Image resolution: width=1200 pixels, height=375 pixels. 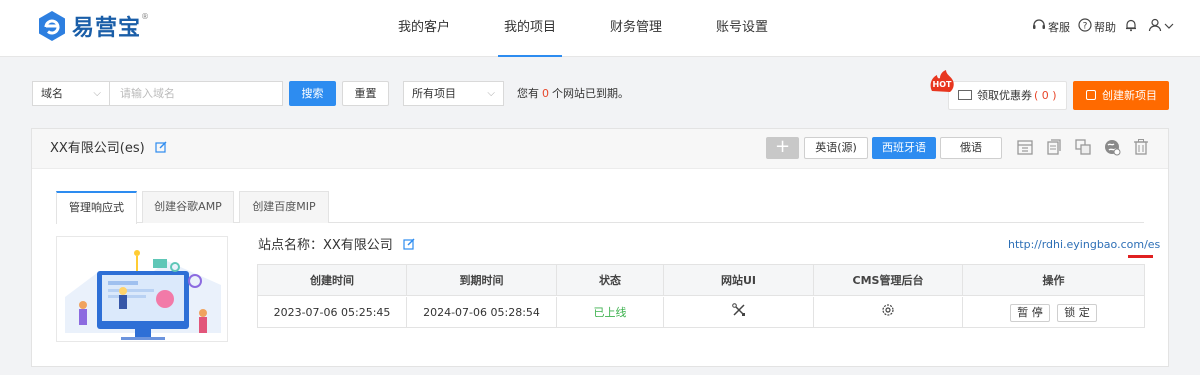 I want to click on help-icon: ?, so click(x=1085, y=27).